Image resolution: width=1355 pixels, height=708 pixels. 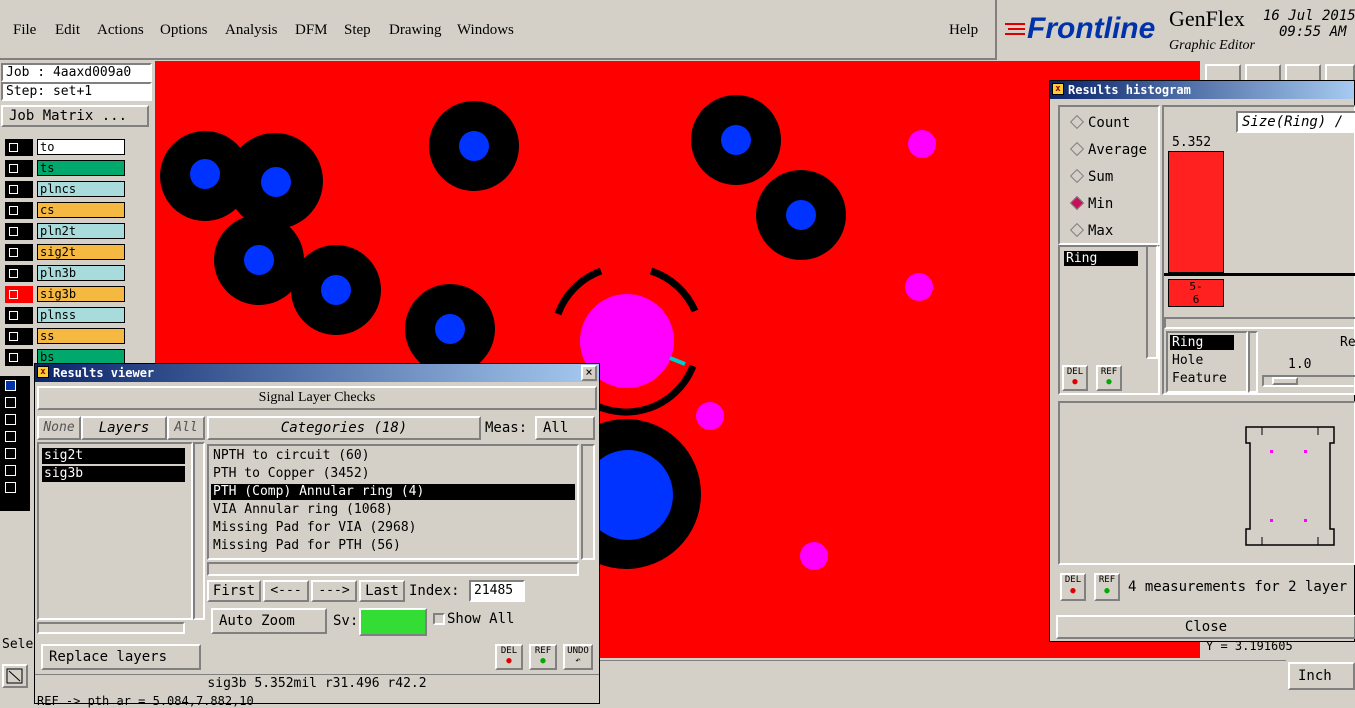 I want to click on close-button: Close, so click(x=1205, y=627).